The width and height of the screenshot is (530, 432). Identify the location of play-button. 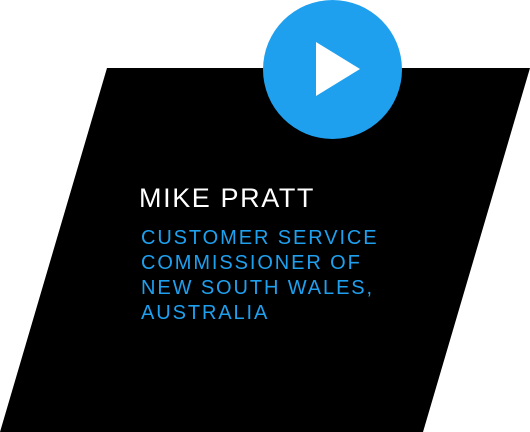
(332, 69).